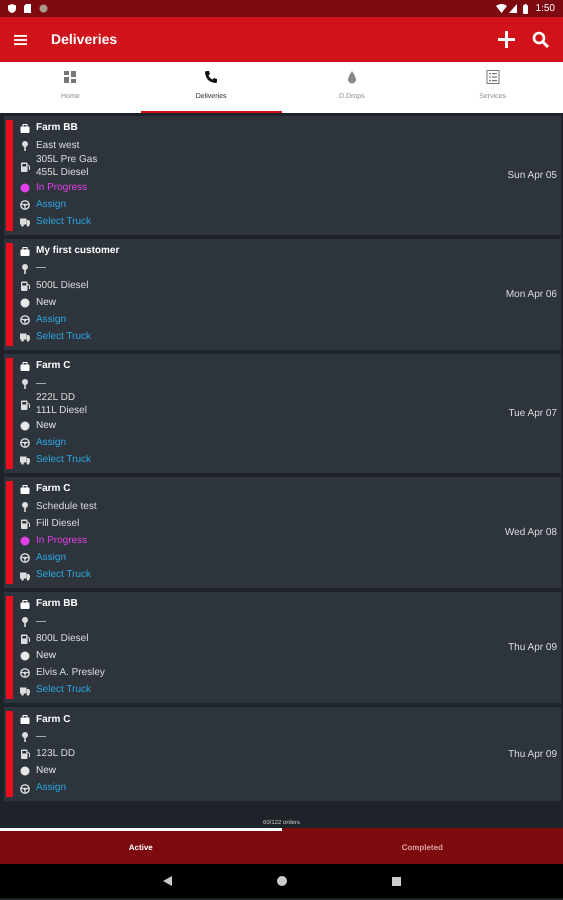 This screenshot has height=900, width=563. What do you see at coordinates (532, 175) in the screenshot?
I see `delivery-date: Sun Apr 05` at bounding box center [532, 175].